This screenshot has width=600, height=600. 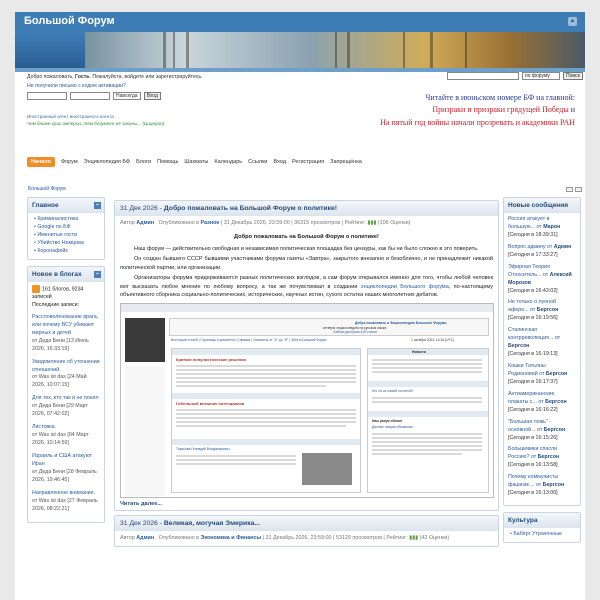 What do you see at coordinates (139, 208) in the screenshot?
I see `article-date: 31 Дек 2026` at bounding box center [139, 208].